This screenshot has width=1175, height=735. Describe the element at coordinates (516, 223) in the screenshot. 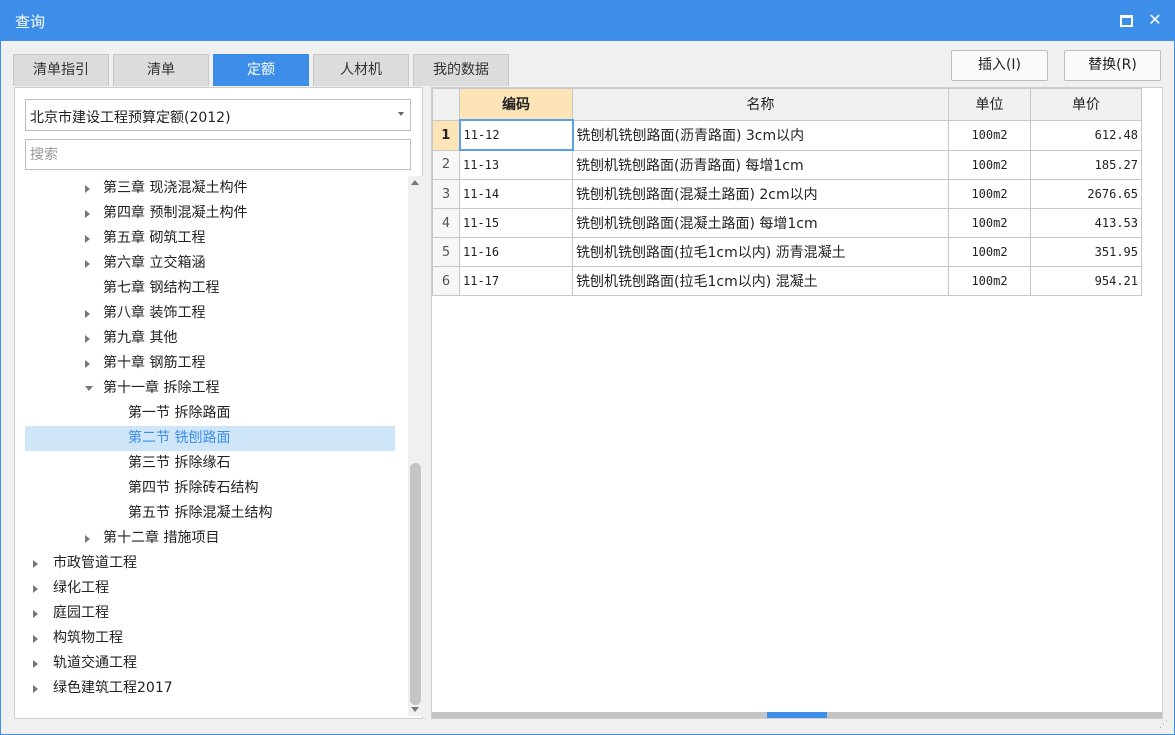

I see `code-cell: 11-15` at that location.